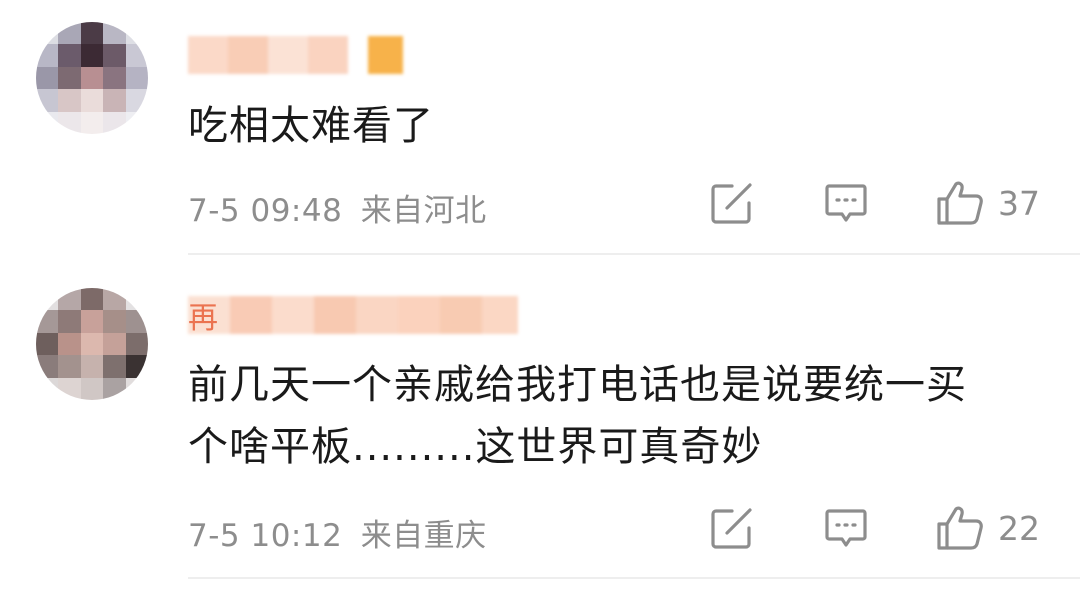 This screenshot has height=601, width=1080. I want to click on like-count: 22, so click(1019, 528).